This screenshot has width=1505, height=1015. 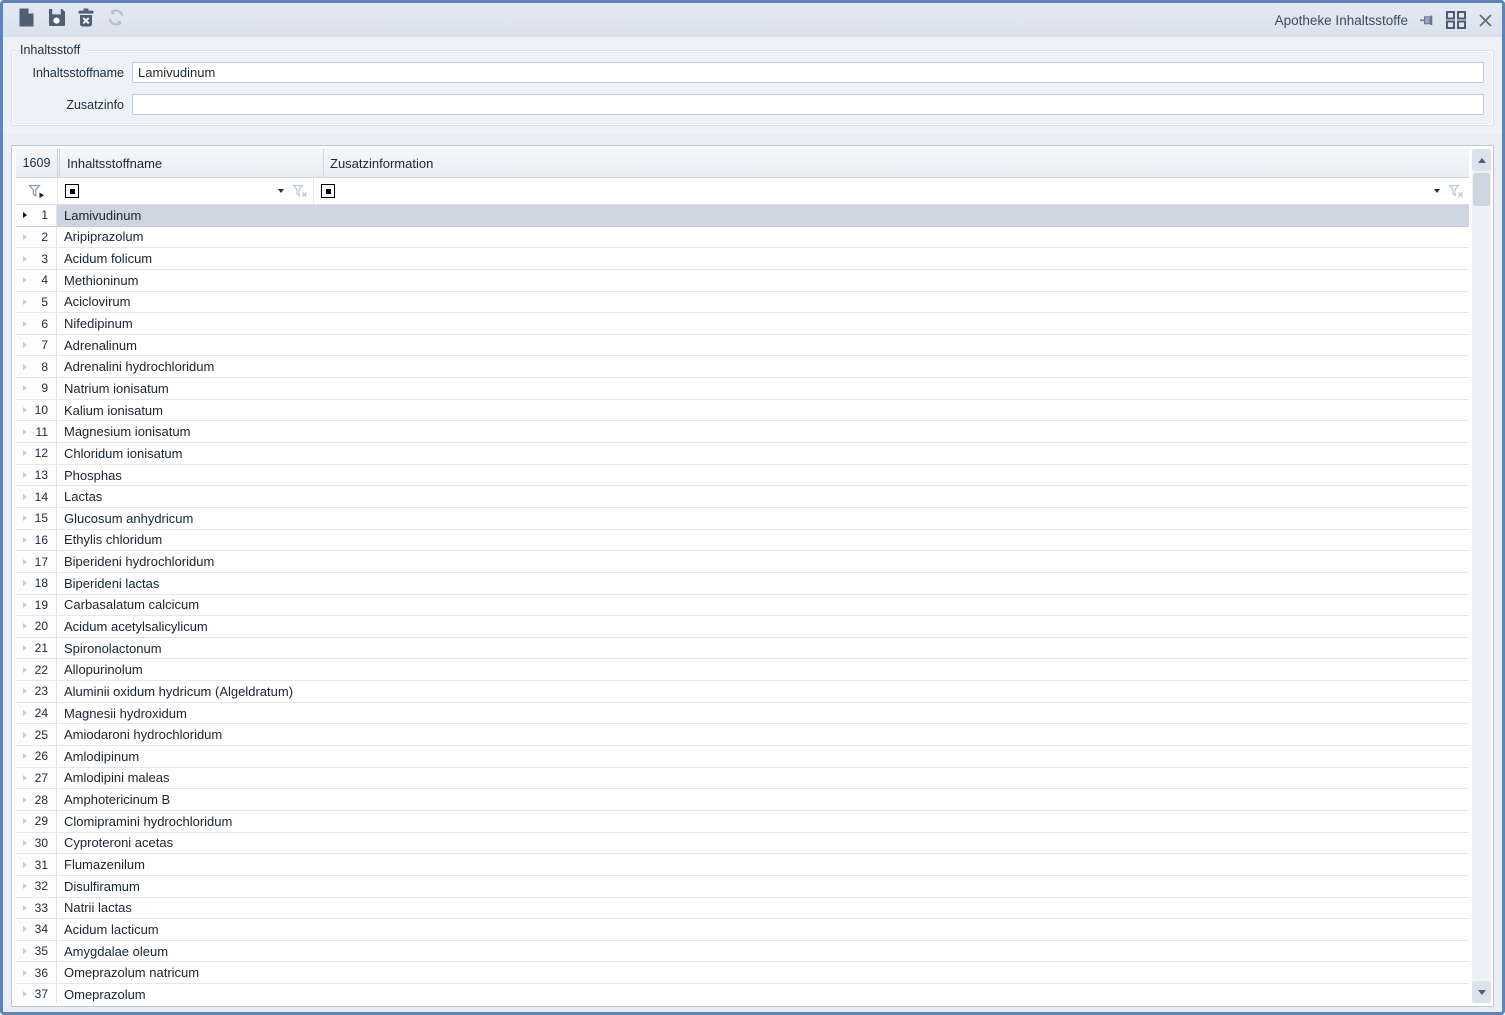 What do you see at coordinates (36, 648) in the screenshot?
I see `row-header: 21` at bounding box center [36, 648].